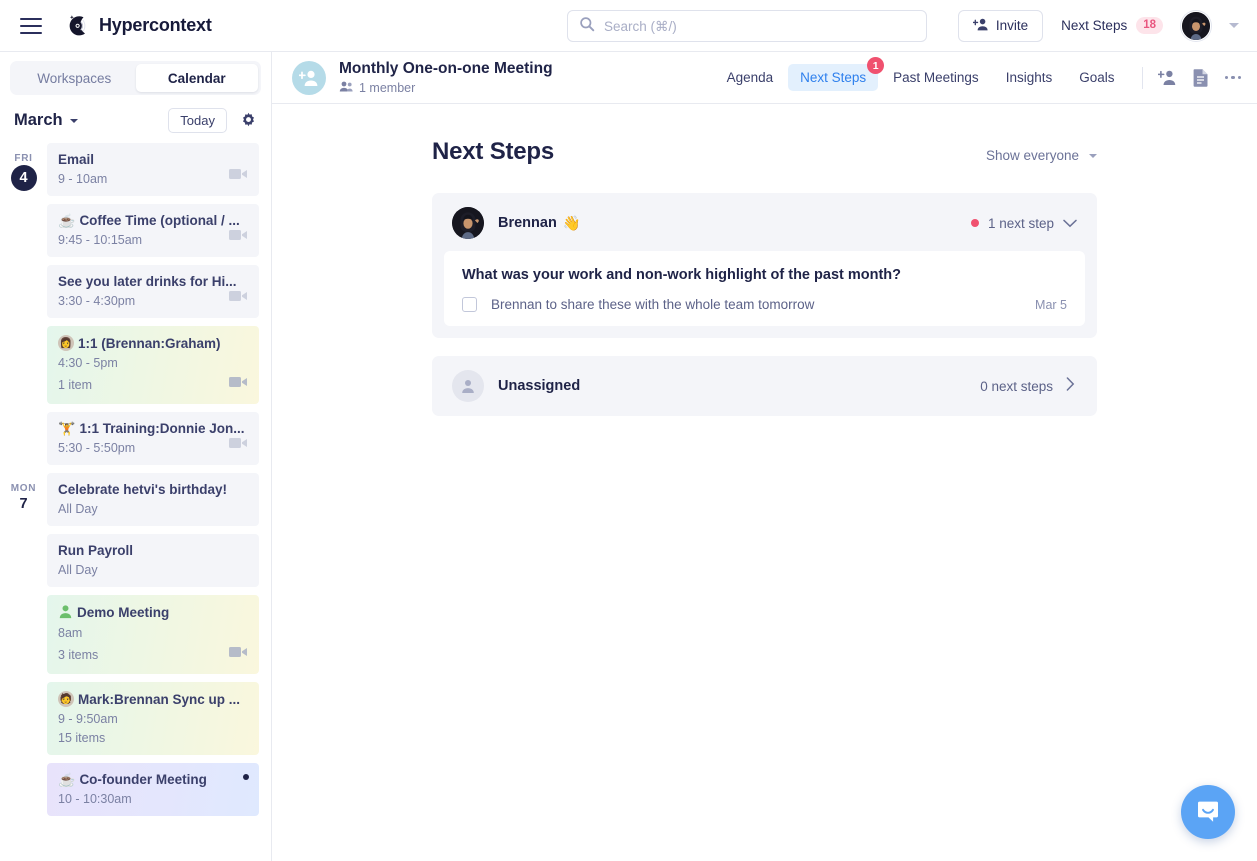 The height and width of the screenshot is (861, 1257). I want to click on unassigned-steps-count: 0 next steps, so click(1016, 386).